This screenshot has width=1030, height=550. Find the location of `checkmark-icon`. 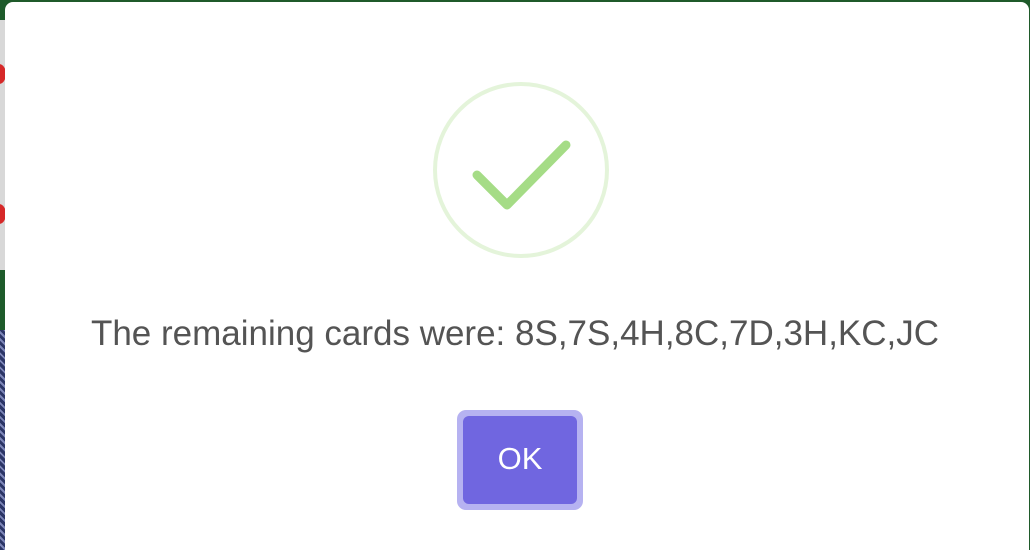

checkmark-icon is located at coordinates (521, 175).